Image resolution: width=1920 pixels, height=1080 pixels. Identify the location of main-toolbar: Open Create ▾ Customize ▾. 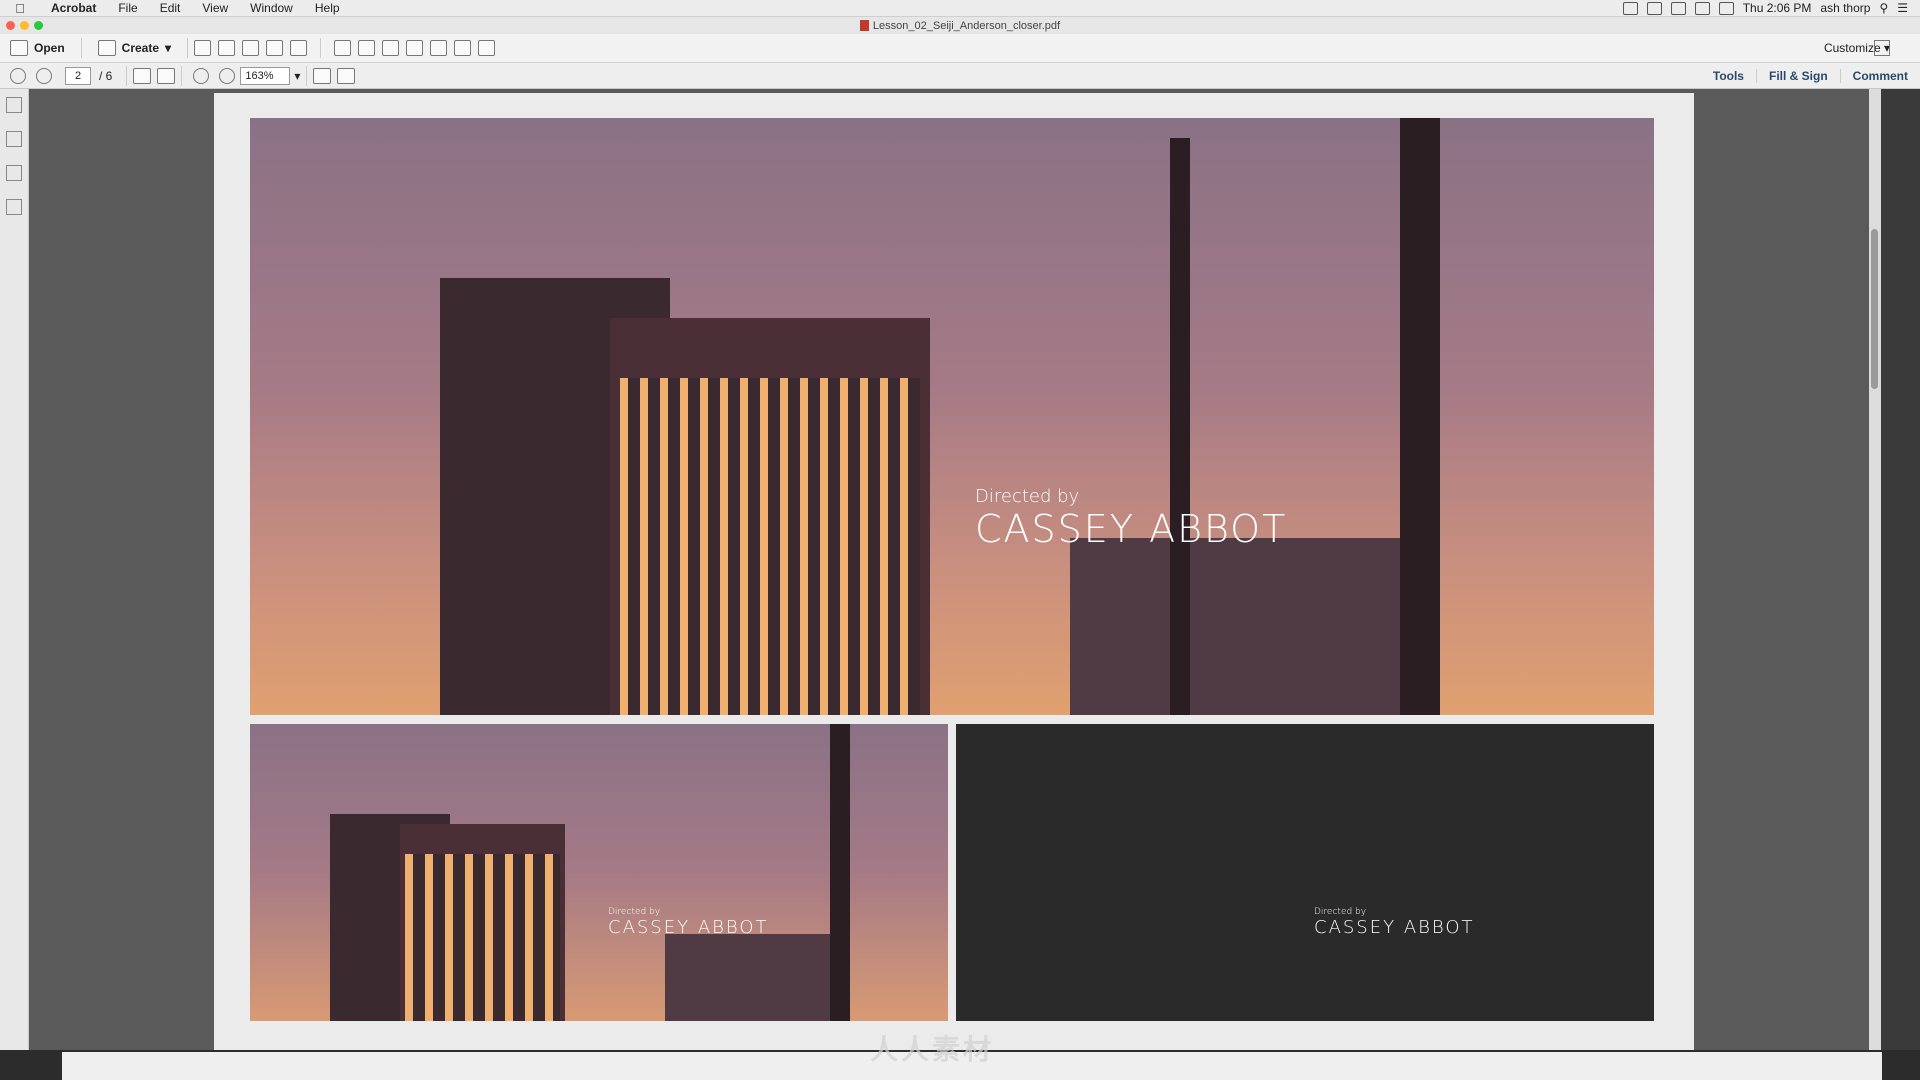
(960, 48).